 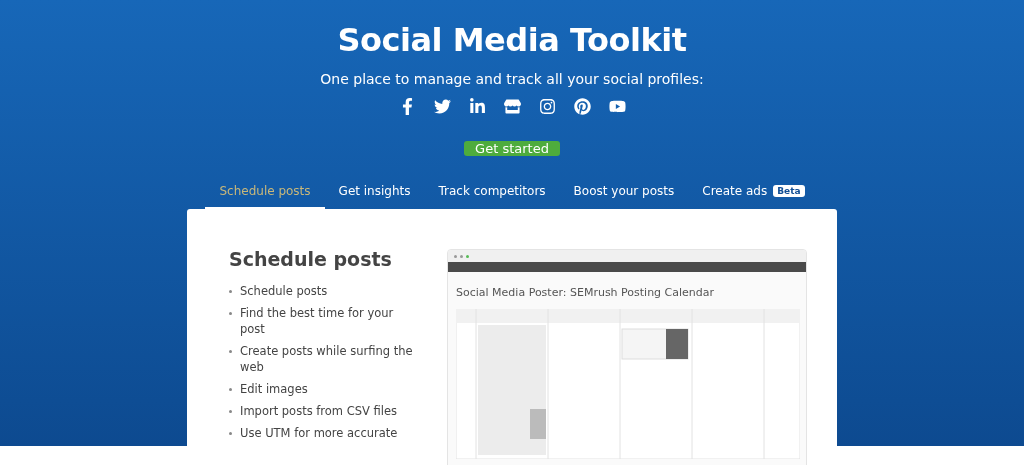 What do you see at coordinates (789, 191) in the screenshot?
I see `beta-badge: Beta` at bounding box center [789, 191].